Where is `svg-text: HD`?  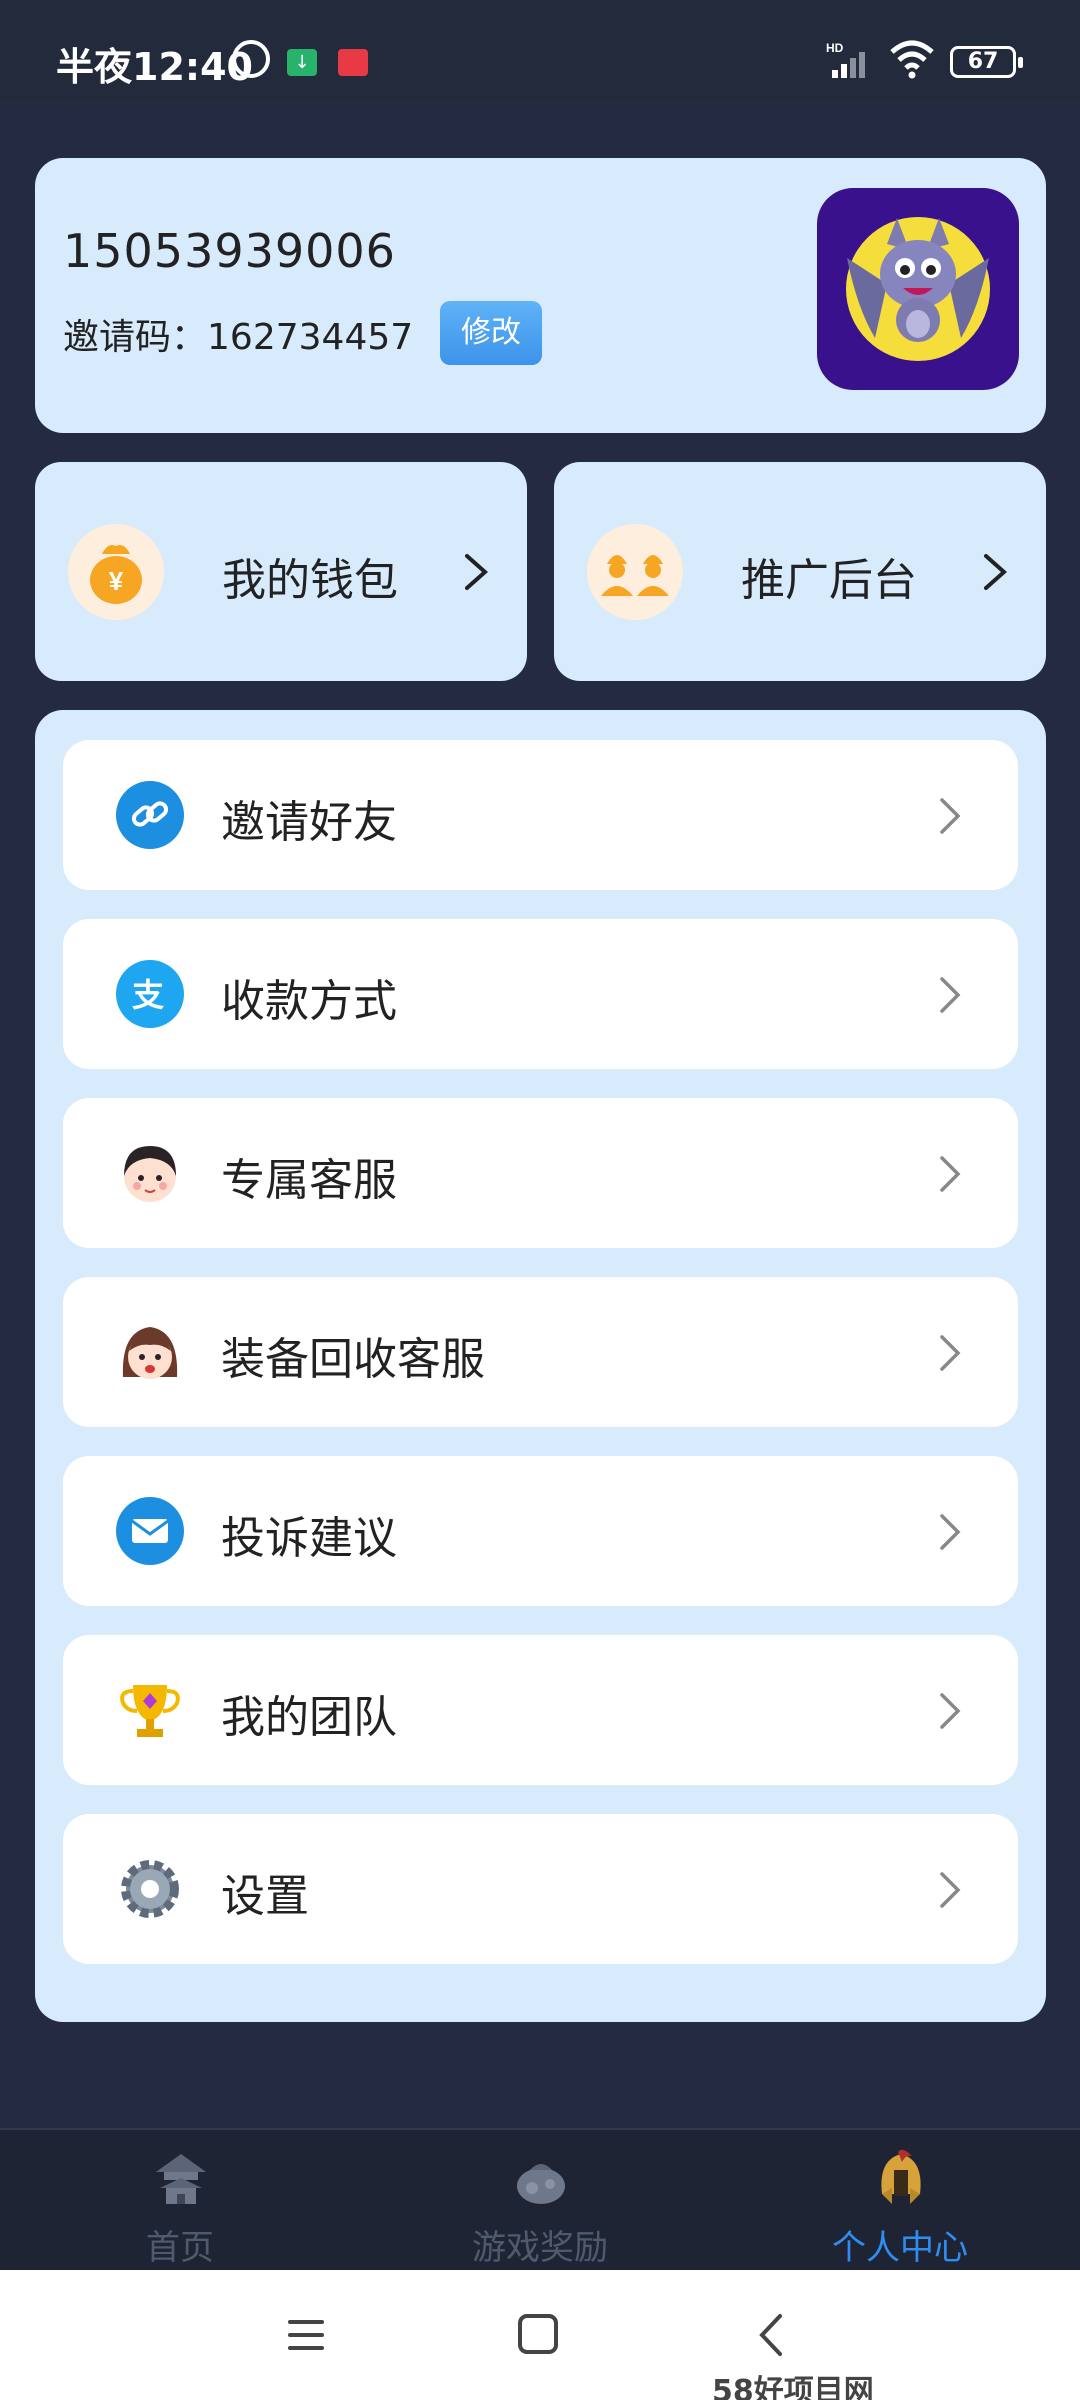 svg-text: HD is located at coordinates (835, 48).